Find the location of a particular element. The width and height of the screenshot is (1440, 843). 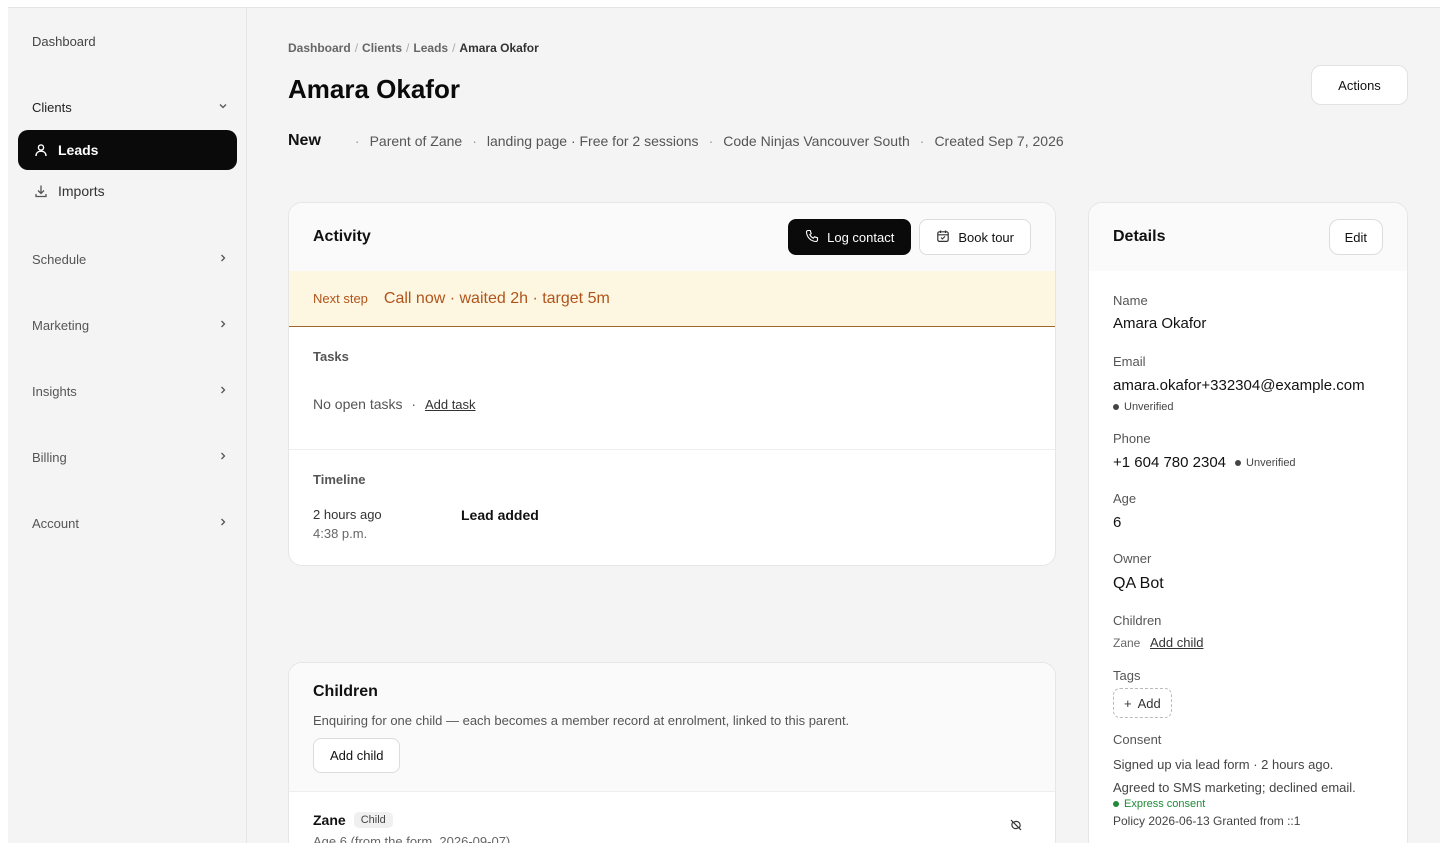

next-step-label: Next step is located at coordinates (340, 298).